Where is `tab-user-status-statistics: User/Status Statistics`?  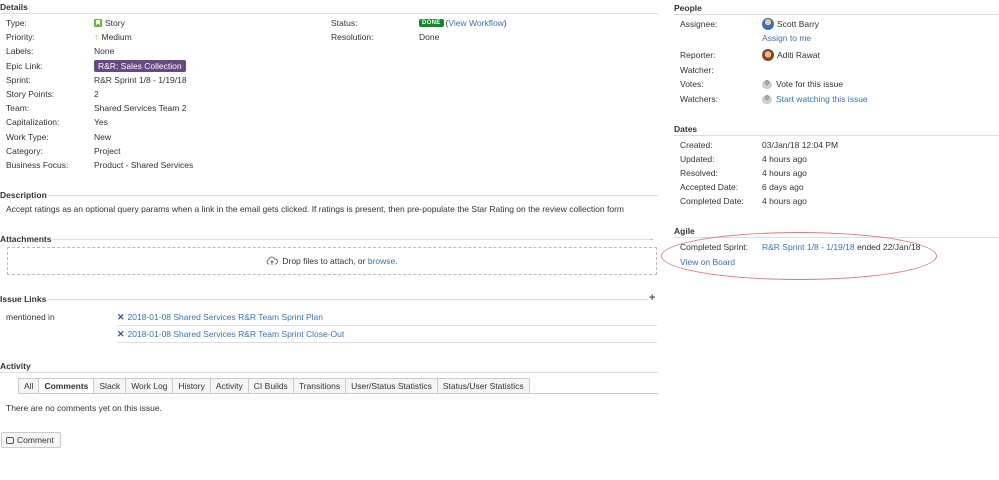 tab-user-status-statistics: User/Status Statistics is located at coordinates (391, 386).